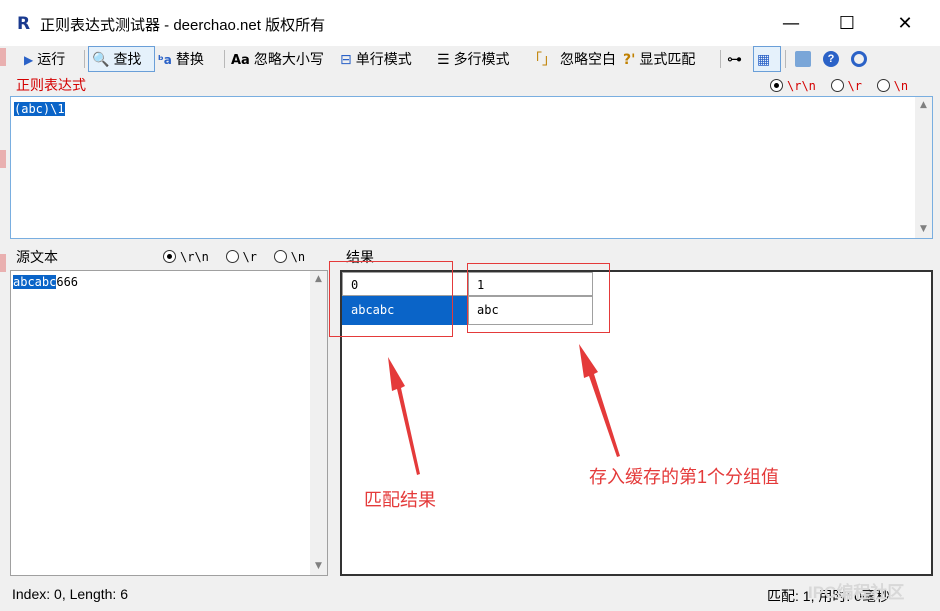 The height and width of the screenshot is (611, 940). I want to click on annotation-match-result: 匹配结果, so click(400, 500).